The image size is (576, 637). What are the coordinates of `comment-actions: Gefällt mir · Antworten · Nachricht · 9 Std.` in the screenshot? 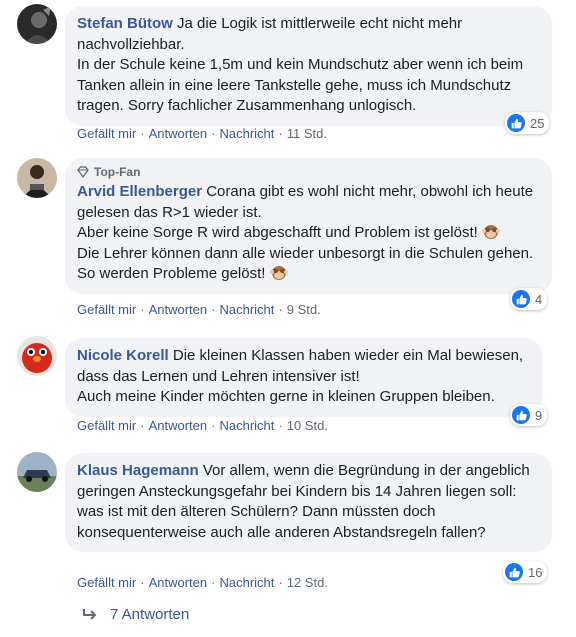 It's located at (199, 309).